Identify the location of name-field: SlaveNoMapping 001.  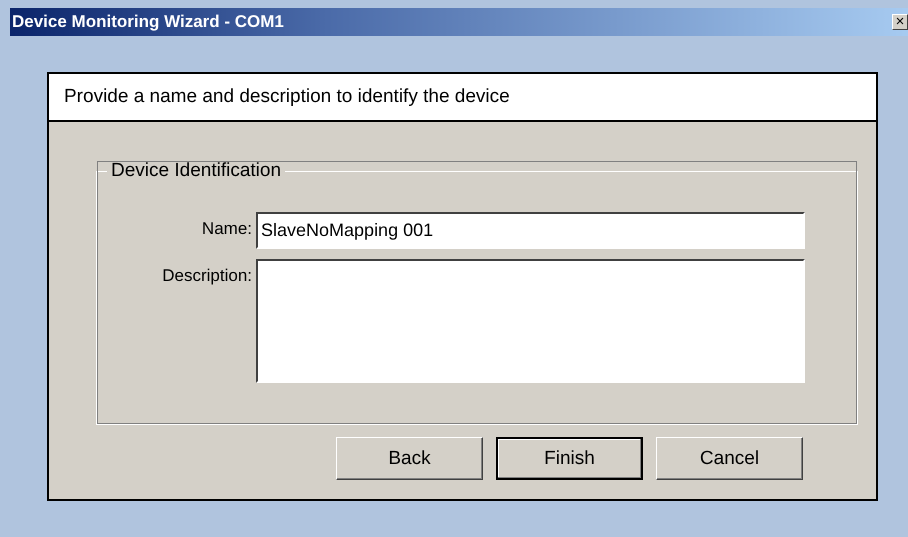
(530, 230).